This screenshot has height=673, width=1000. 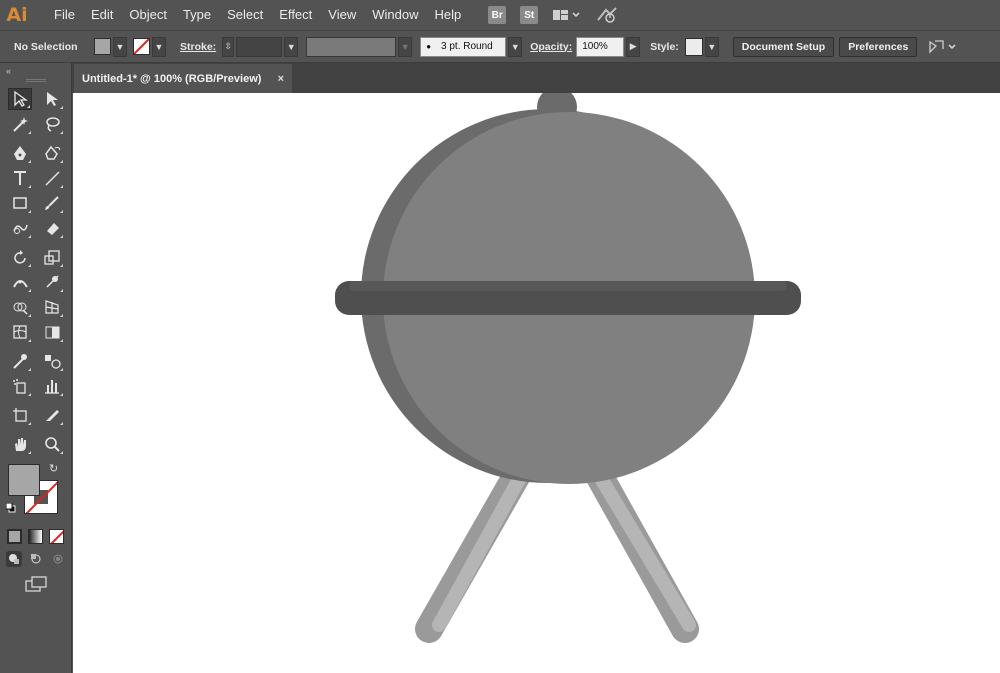 I want to click on grill-left-leg, so click(x=477, y=545).